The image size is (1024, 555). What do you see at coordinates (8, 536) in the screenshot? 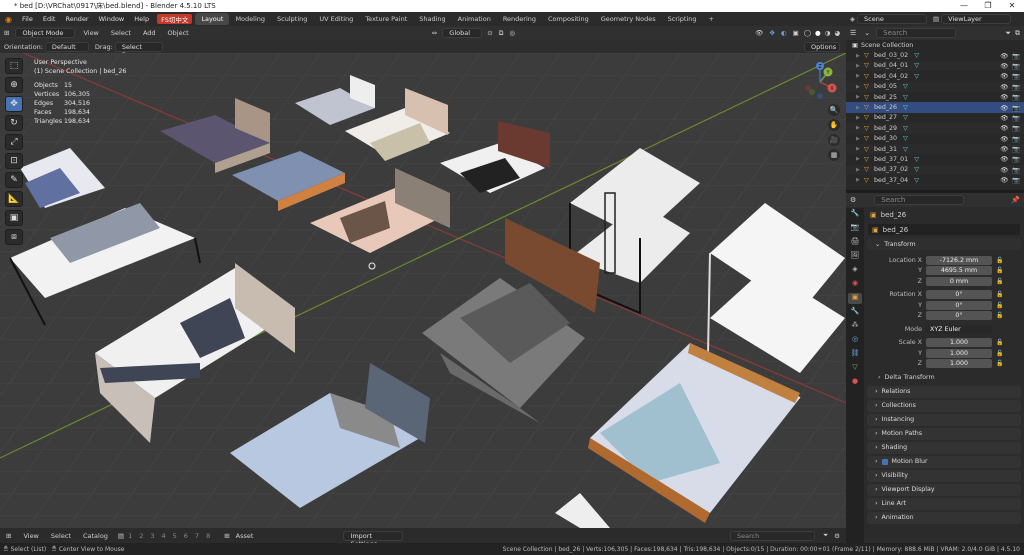
I see `editor-type-icon: ⊞` at bounding box center [8, 536].